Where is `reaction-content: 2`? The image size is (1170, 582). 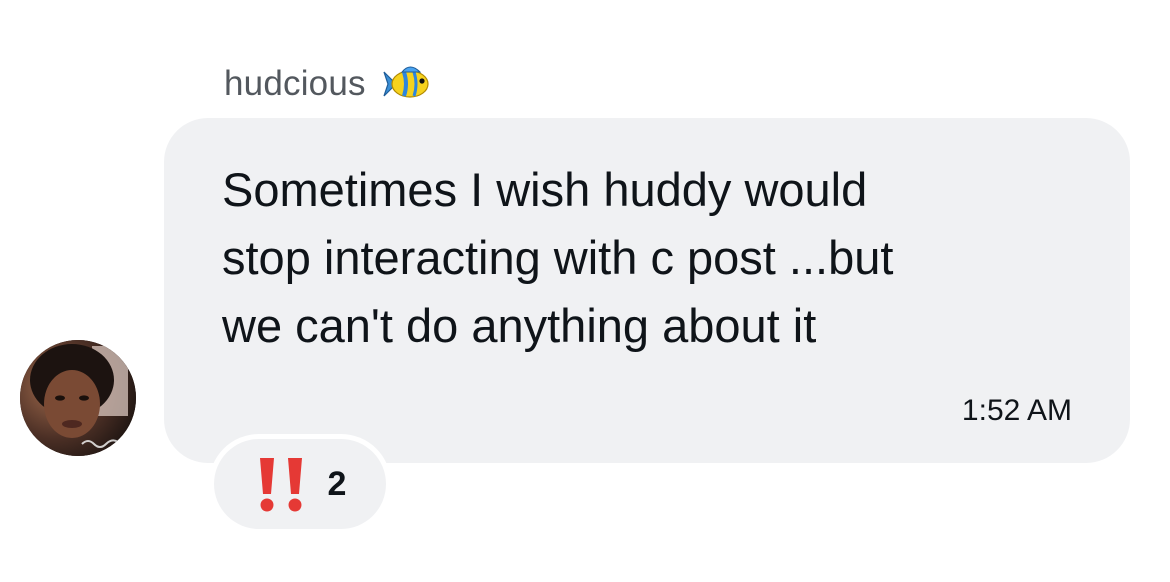
reaction-content: 2 is located at coordinates (300, 484).